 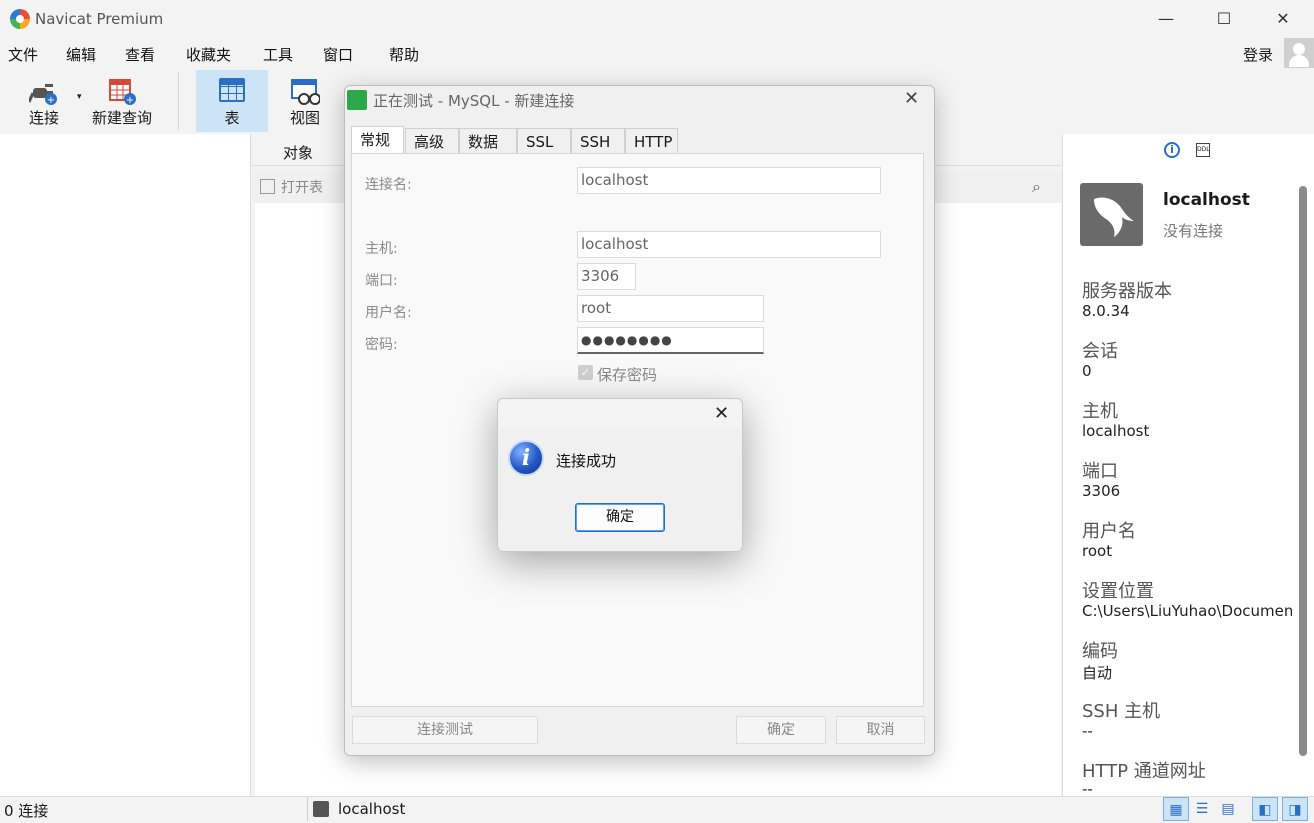 I want to click on message-text: 连接成功, so click(x=586, y=461).